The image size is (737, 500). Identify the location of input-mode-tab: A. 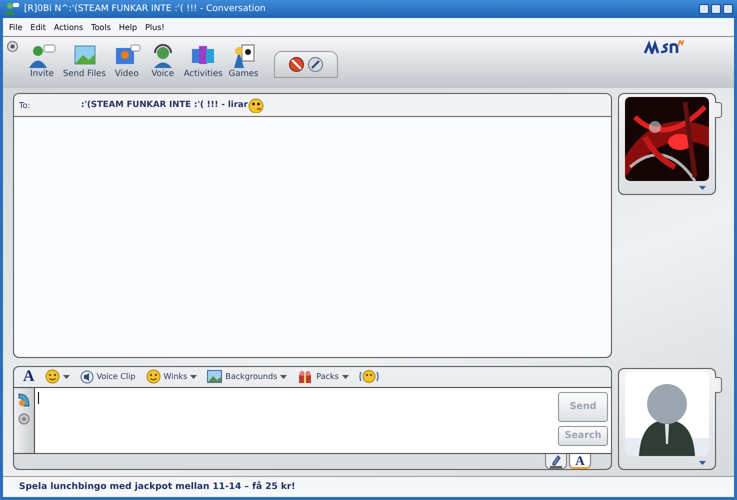
(580, 461).